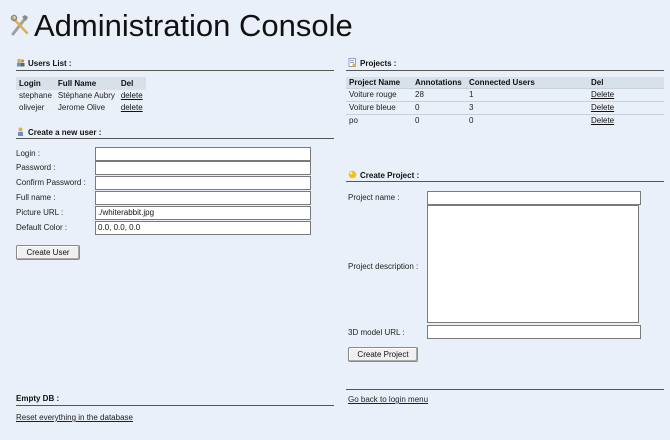 The height and width of the screenshot is (440, 670). I want to click on column-header: Login, so click(35, 83).